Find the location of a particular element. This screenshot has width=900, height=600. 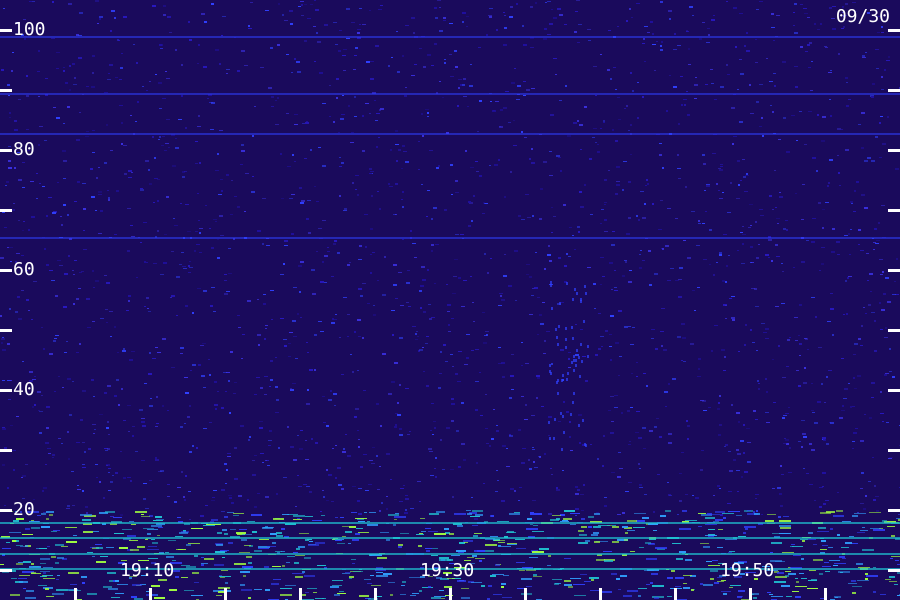

y-tick-label-80: 80 is located at coordinates (24, 149).